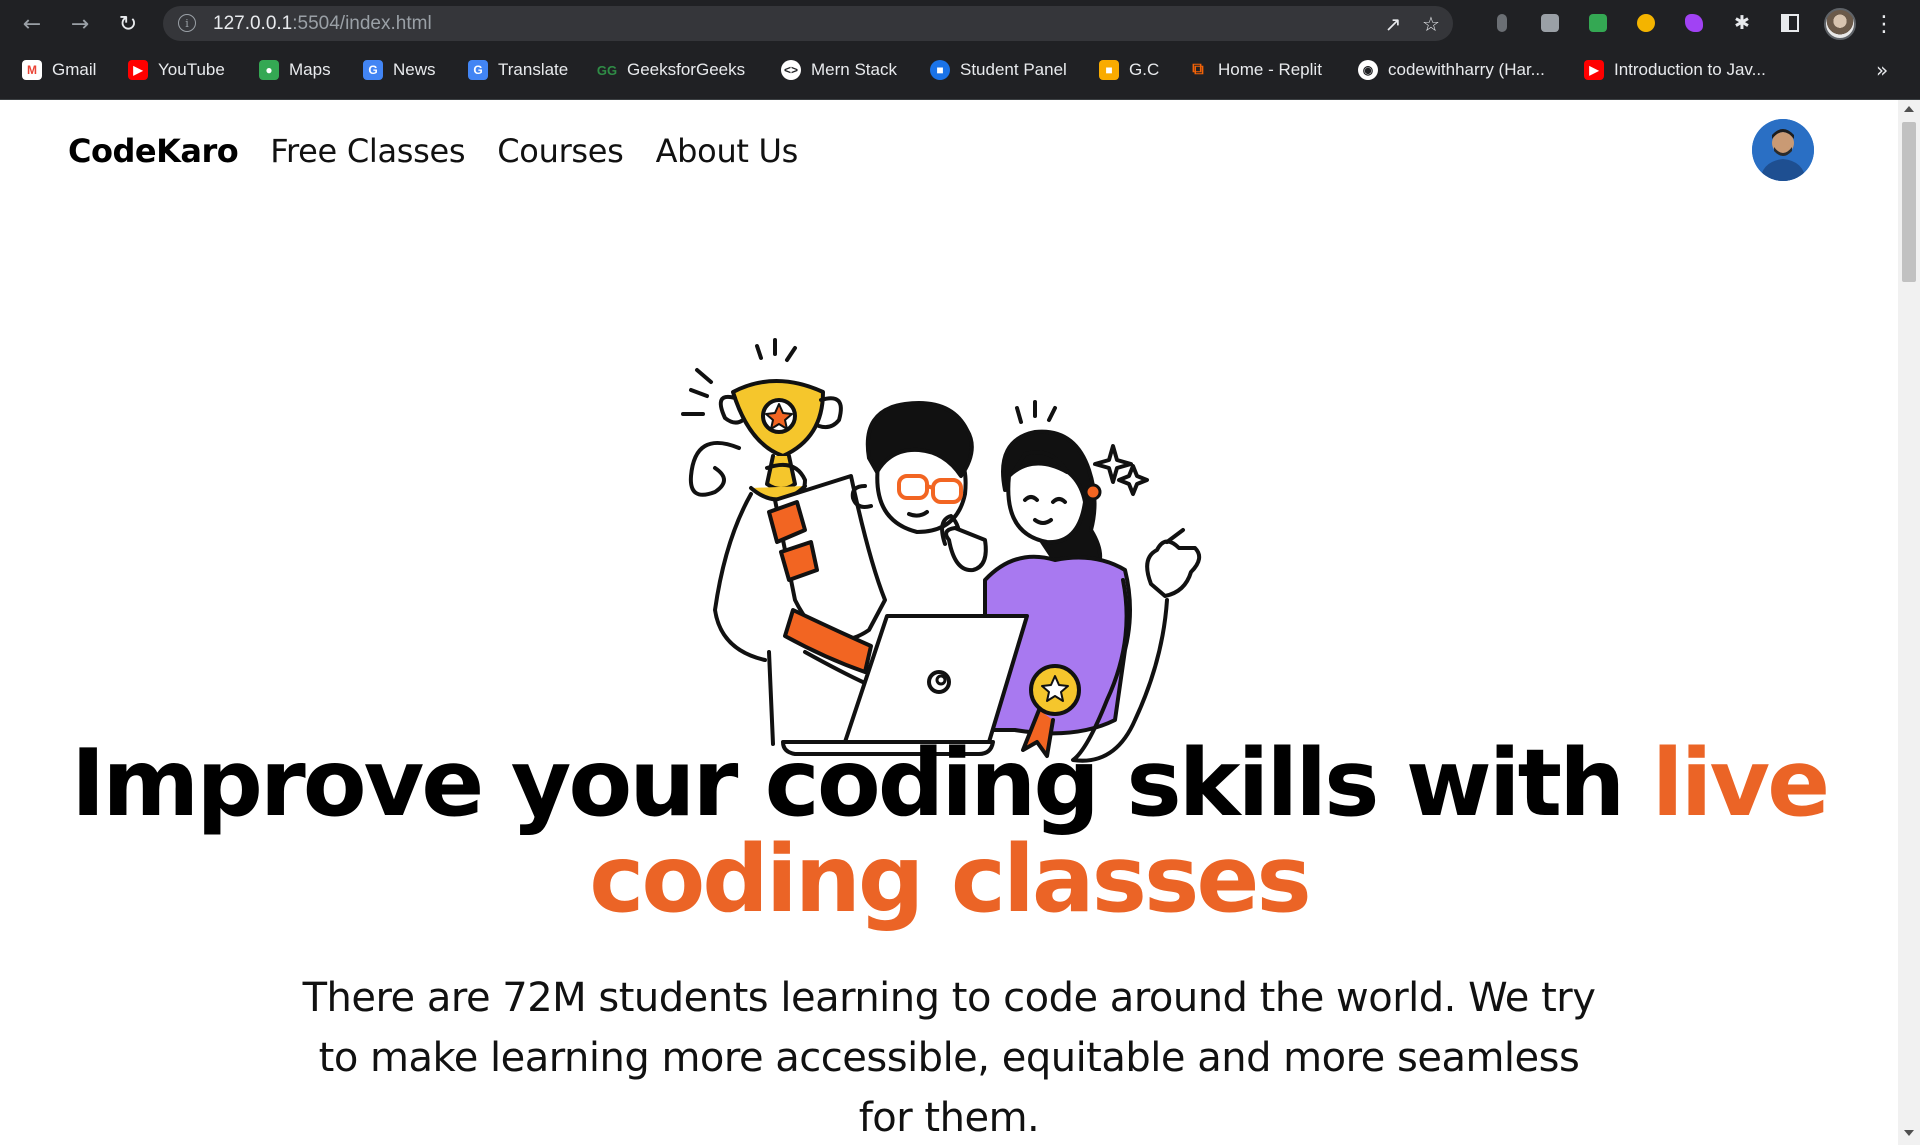 Image resolution: width=1920 pixels, height=1145 pixels. I want to click on boy-arm, so click(740, 577).